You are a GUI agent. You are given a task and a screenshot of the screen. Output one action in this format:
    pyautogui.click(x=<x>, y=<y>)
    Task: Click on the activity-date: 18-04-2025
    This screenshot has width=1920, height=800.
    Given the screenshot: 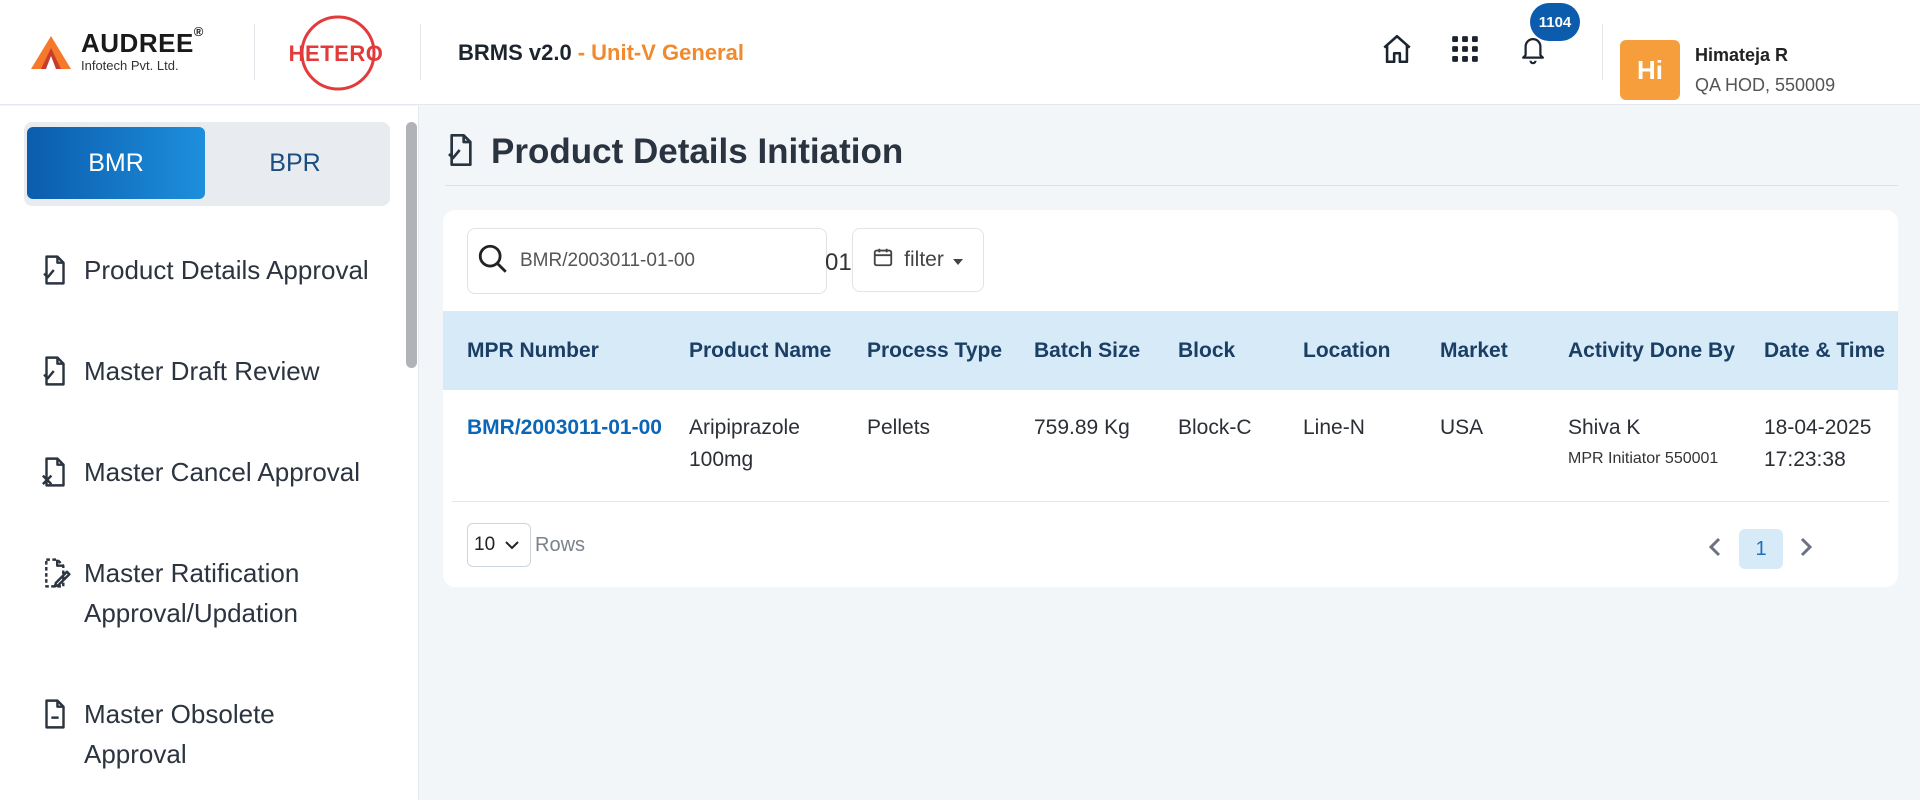 What is the action you would take?
    pyautogui.click(x=1818, y=427)
    